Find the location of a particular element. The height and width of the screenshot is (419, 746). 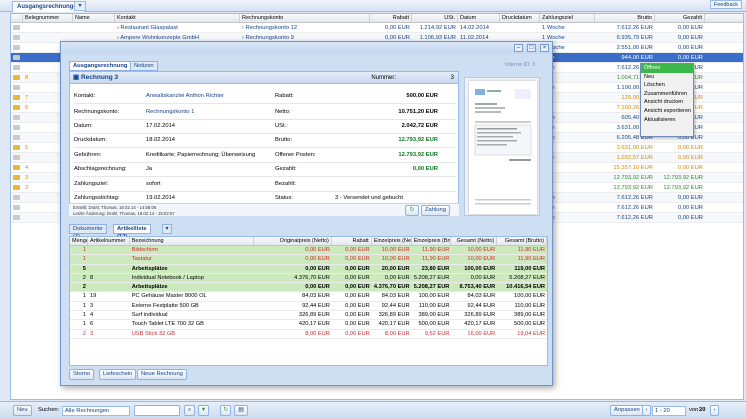

context-menu-item: Ansicht exportieren is located at coordinates (667, 111).